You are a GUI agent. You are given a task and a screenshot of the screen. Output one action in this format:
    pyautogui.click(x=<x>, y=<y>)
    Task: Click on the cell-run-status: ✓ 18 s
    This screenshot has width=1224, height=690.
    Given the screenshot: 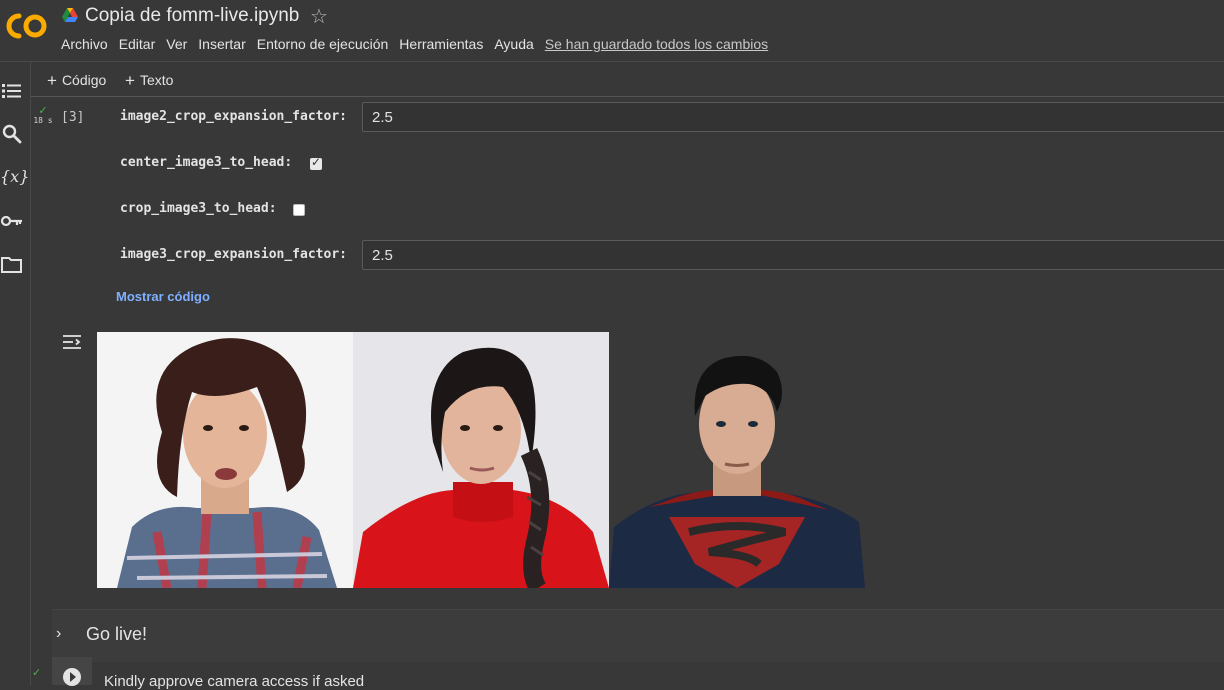 What is the action you would take?
    pyautogui.click(x=43, y=115)
    